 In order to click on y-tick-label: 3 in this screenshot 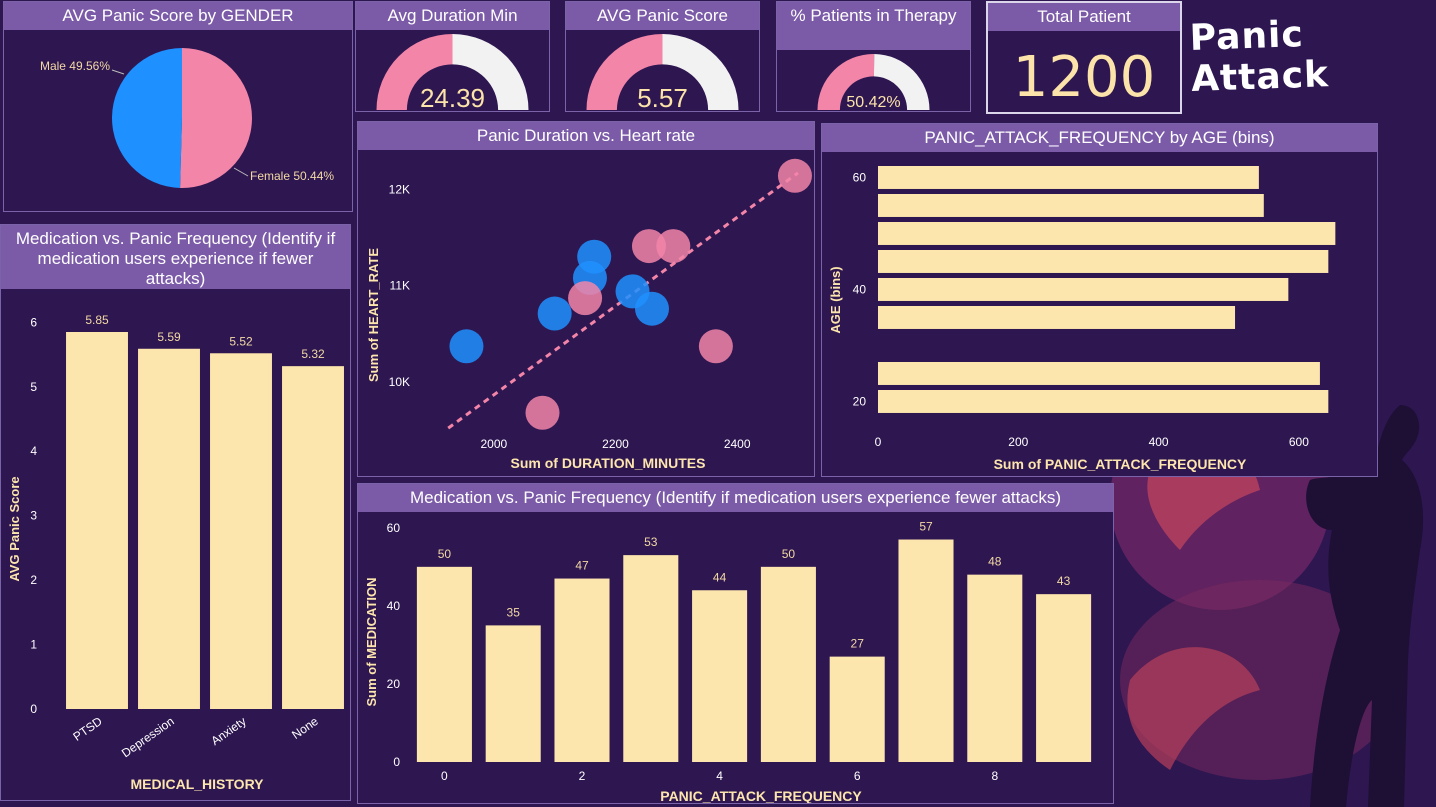, I will do `click(33, 516)`.